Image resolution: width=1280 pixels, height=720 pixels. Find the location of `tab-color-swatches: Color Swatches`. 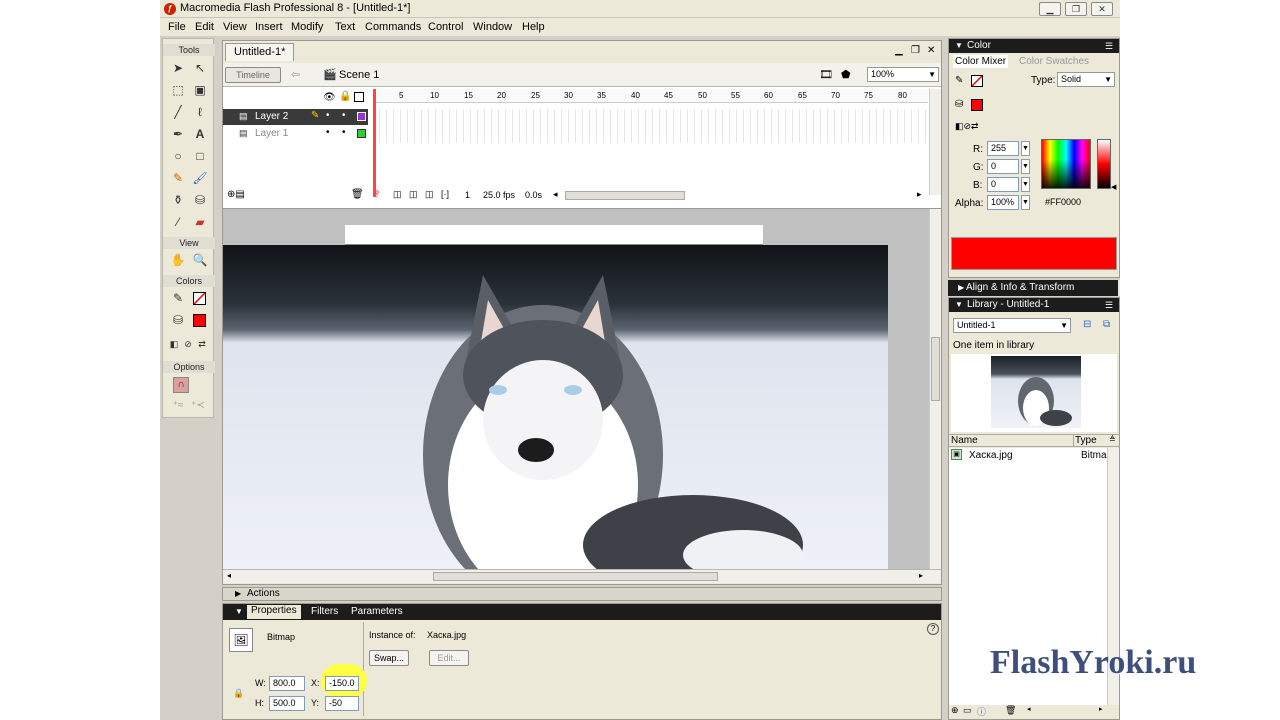

tab-color-swatches: Color Swatches is located at coordinates (1054, 61).